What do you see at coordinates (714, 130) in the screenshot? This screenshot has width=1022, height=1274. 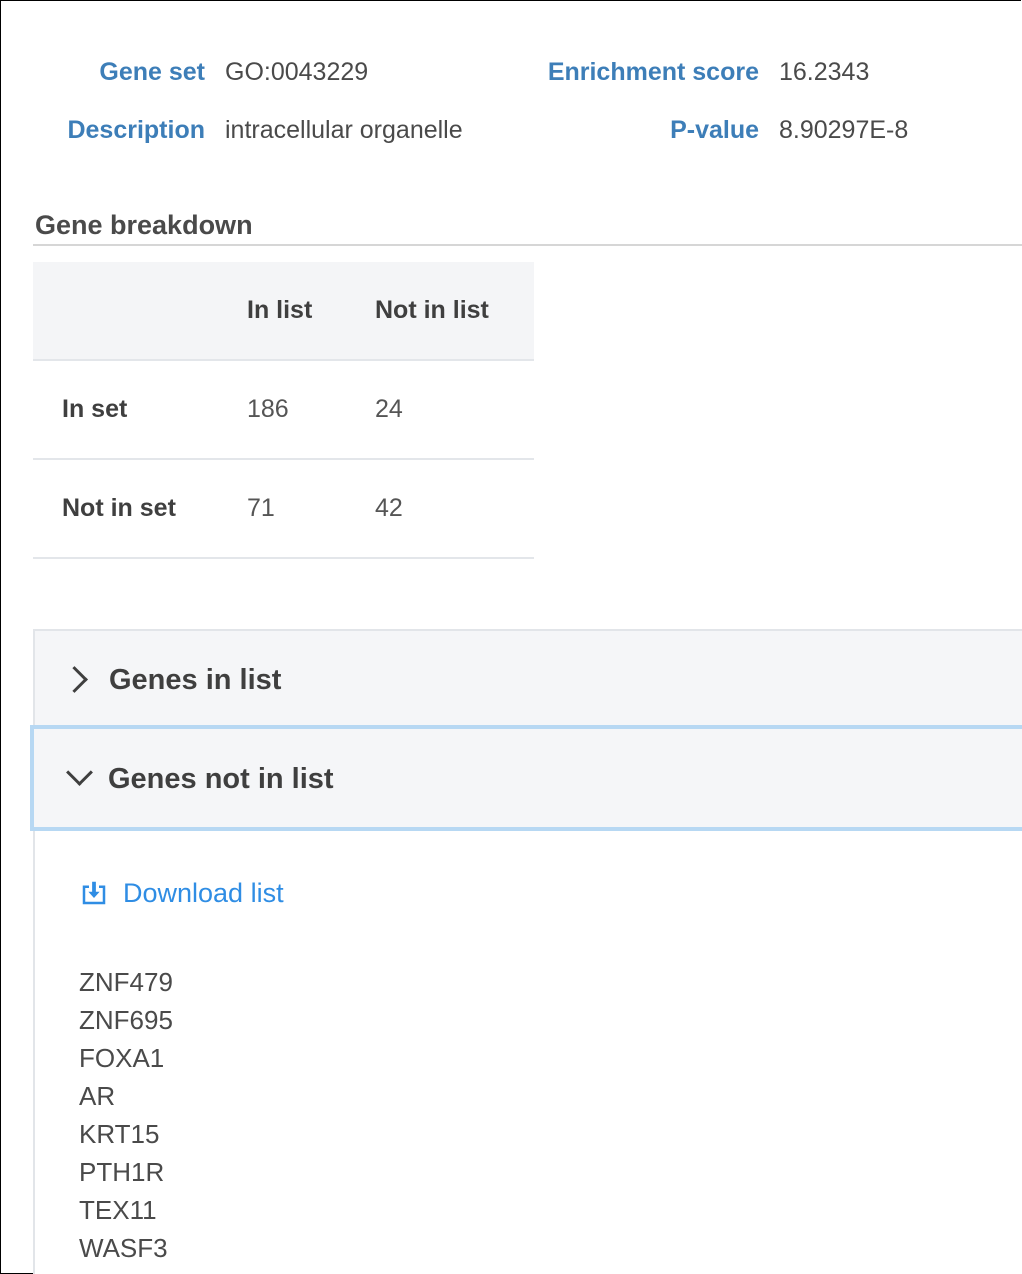 I see `p-value-label: P-value` at bounding box center [714, 130].